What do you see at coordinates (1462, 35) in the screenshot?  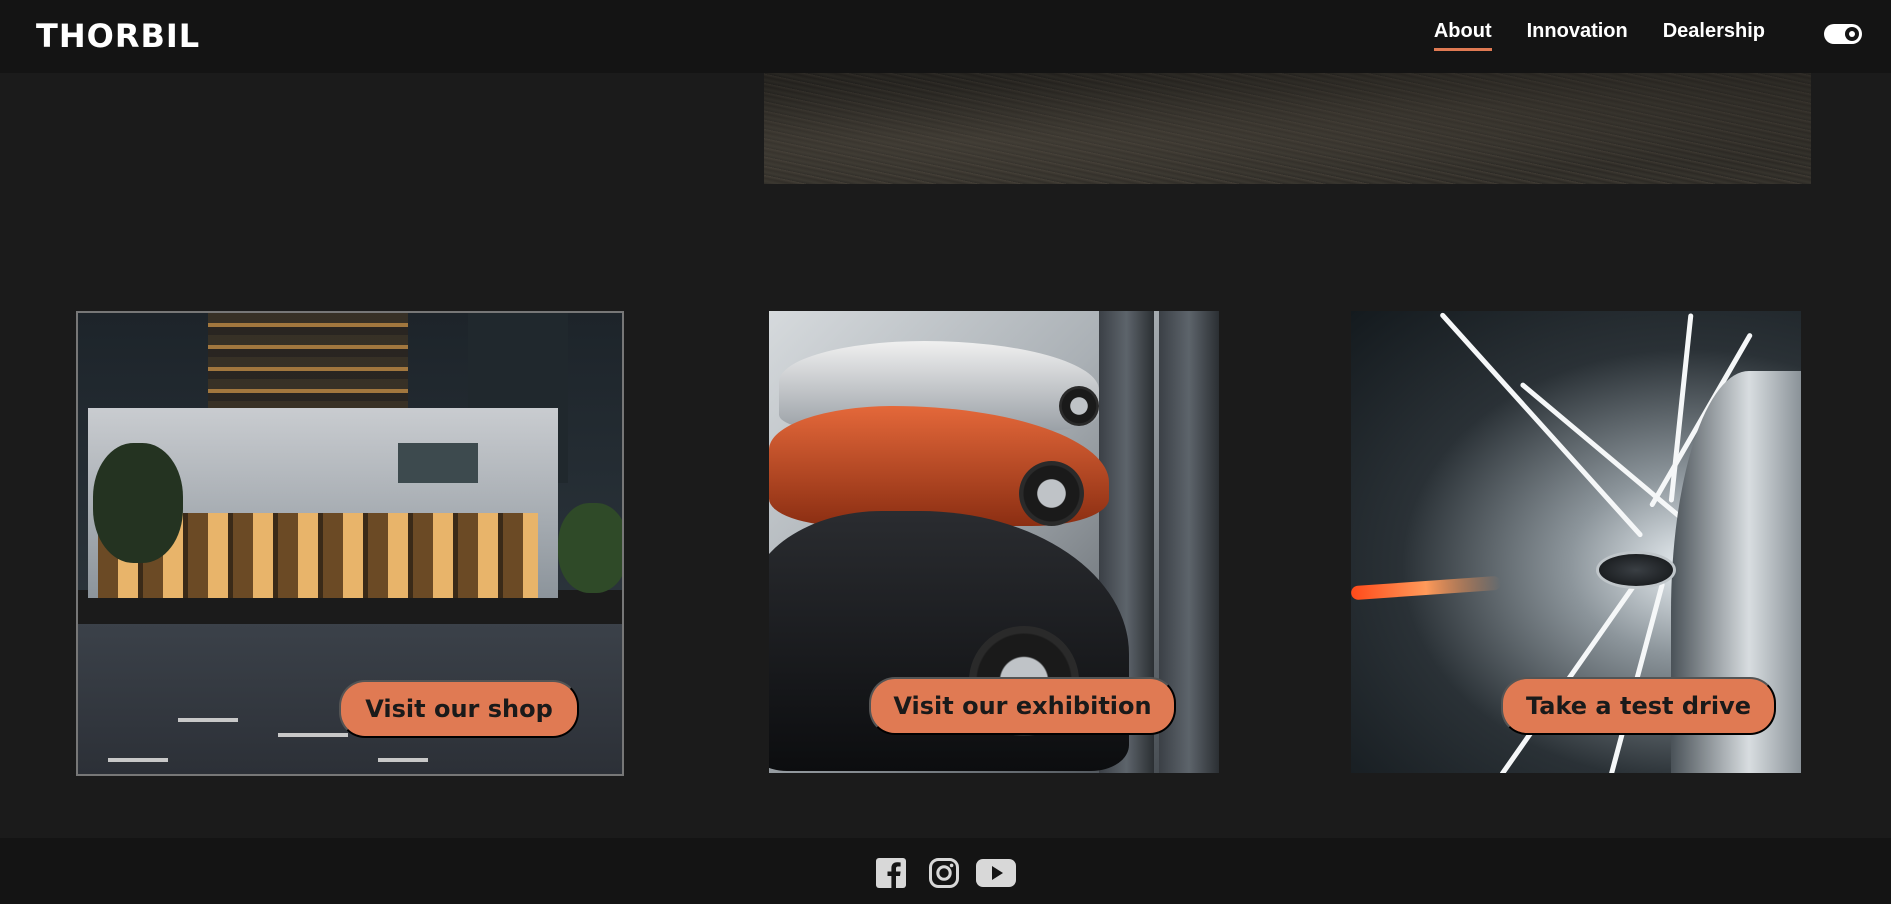 I see `nav-link-about: About` at bounding box center [1462, 35].